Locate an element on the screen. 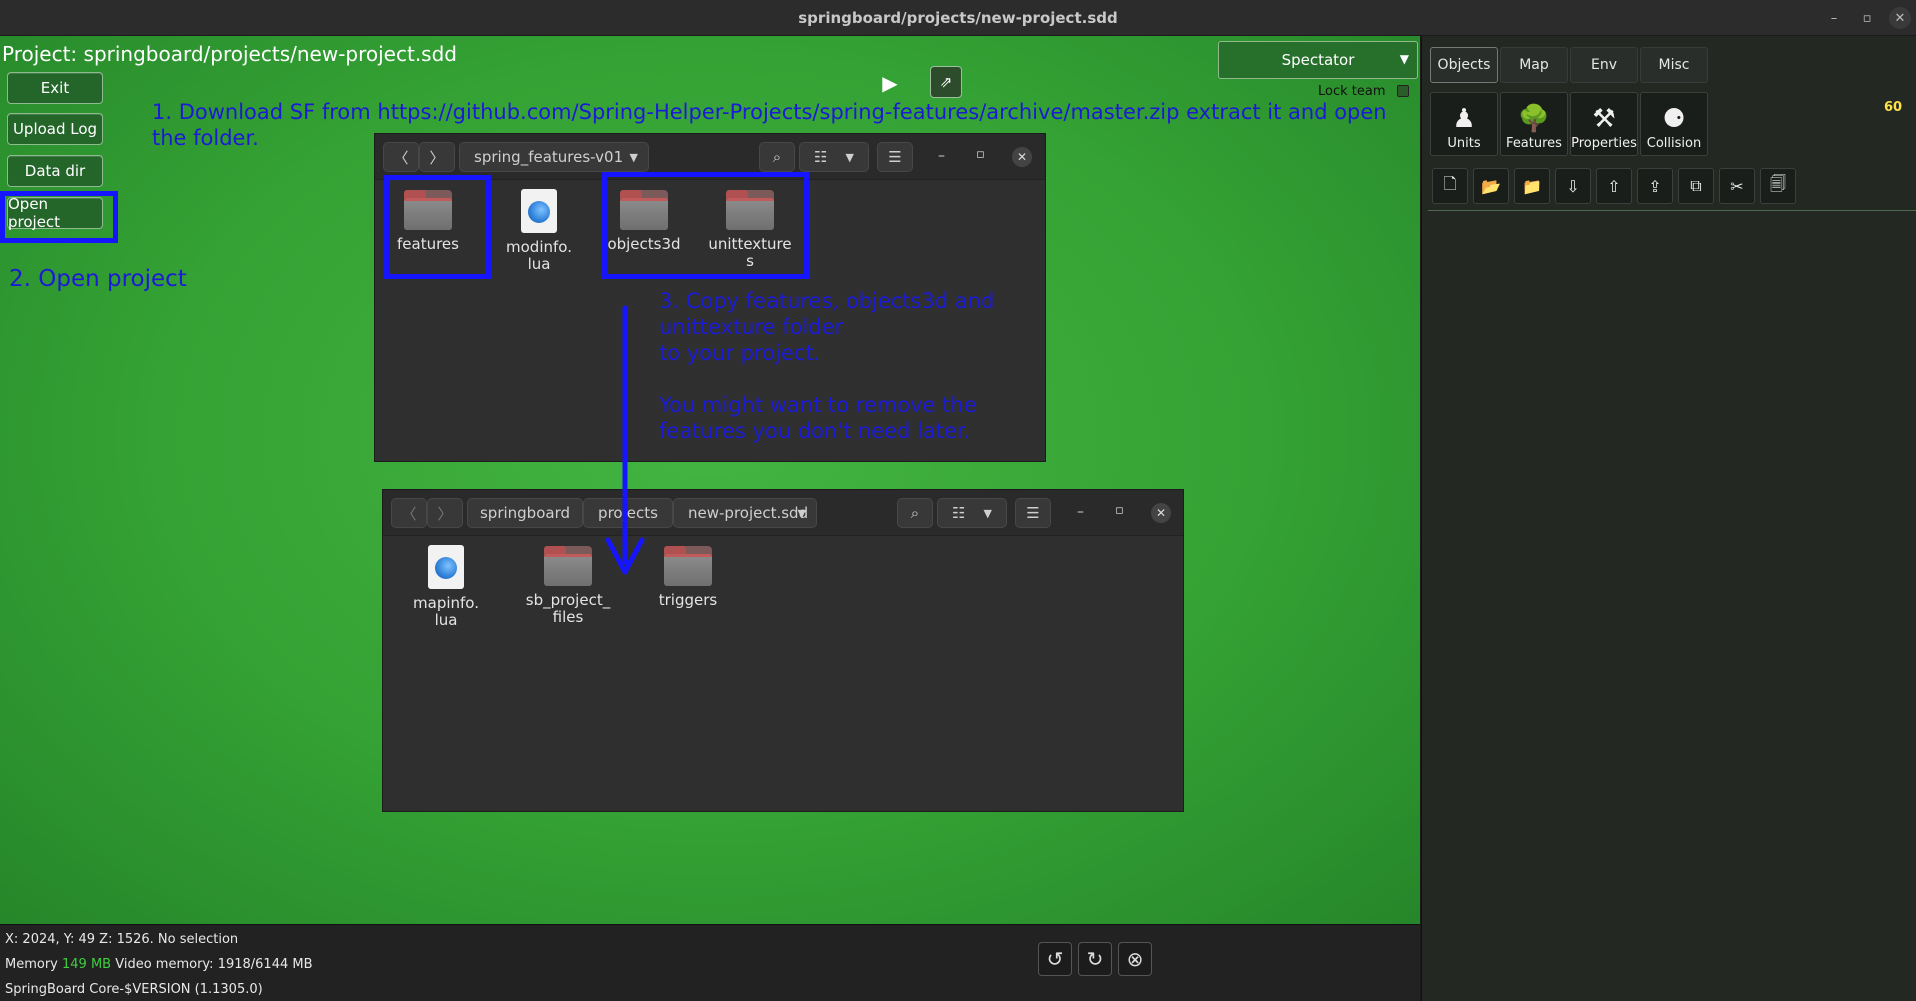  upload-log-button: Upload Log is located at coordinates (55, 129).